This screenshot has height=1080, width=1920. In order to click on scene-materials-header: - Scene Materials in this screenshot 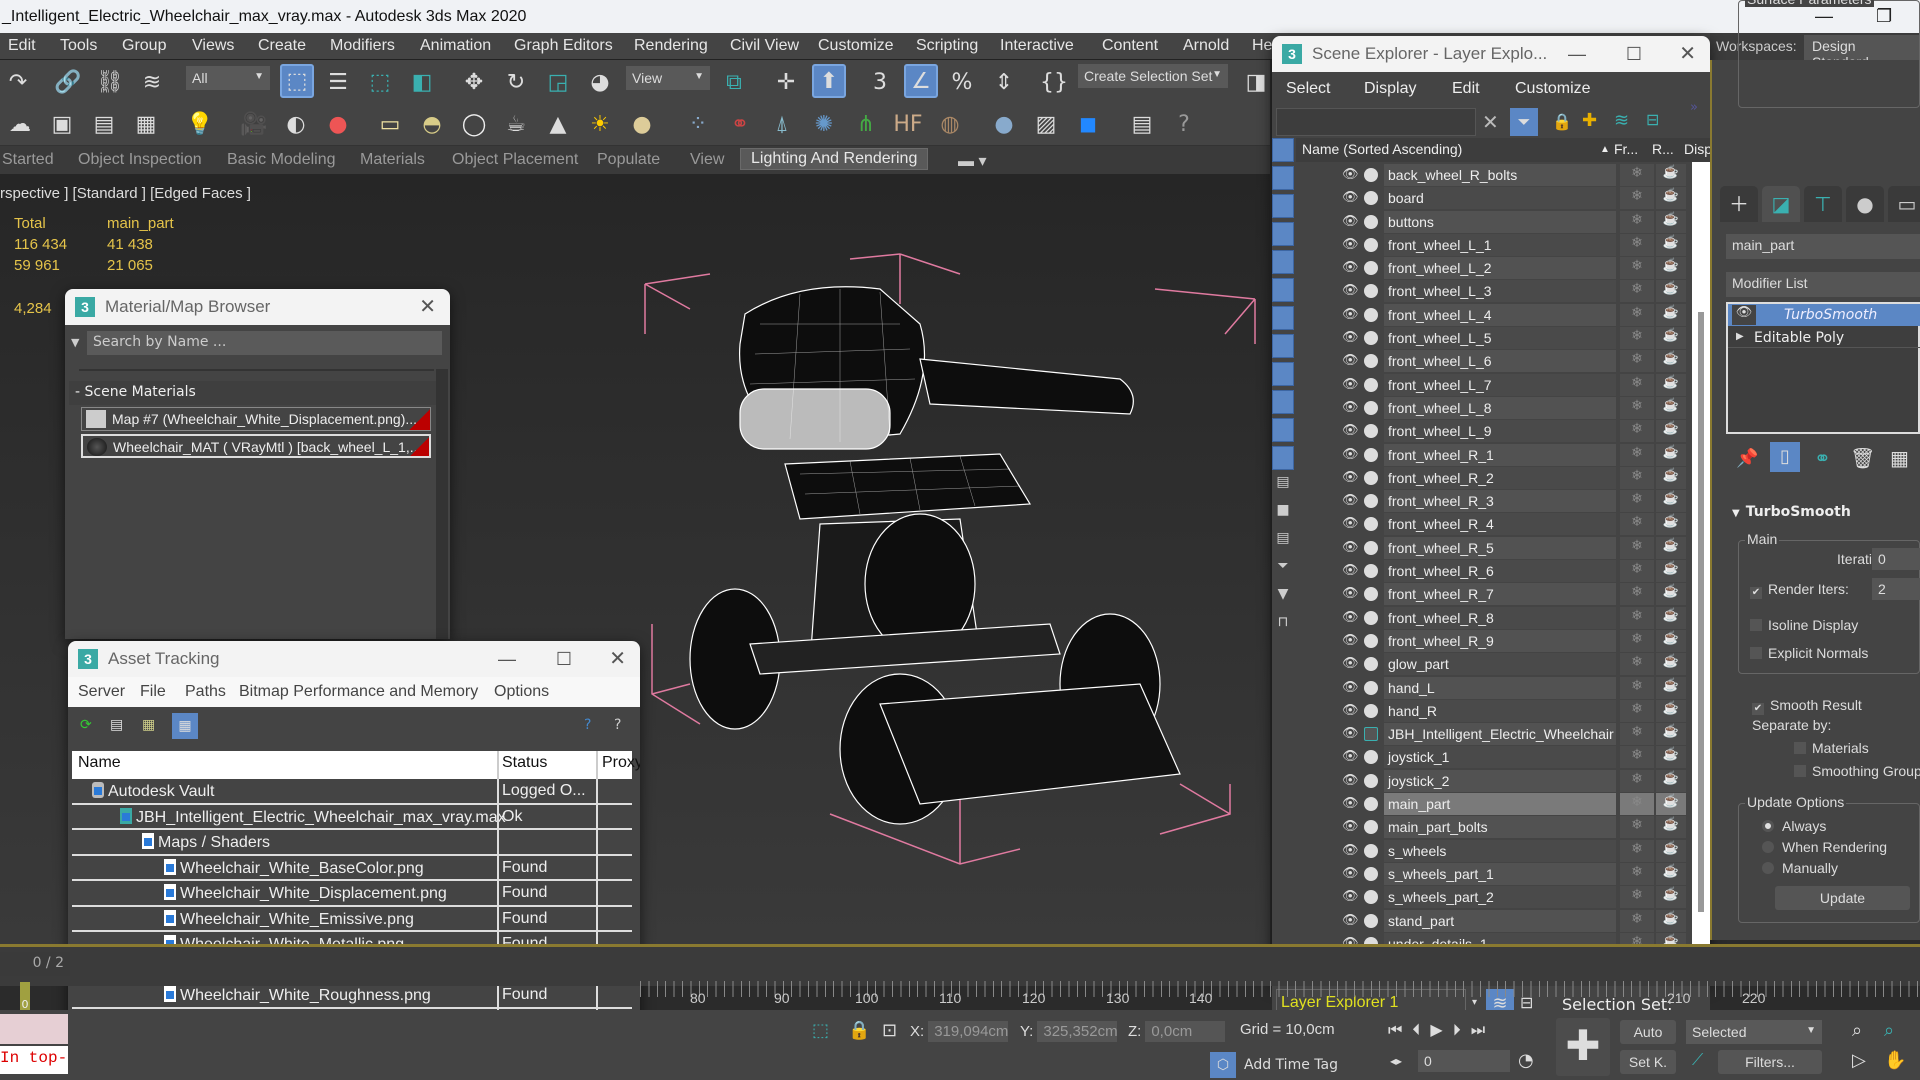, I will do `click(254, 393)`.